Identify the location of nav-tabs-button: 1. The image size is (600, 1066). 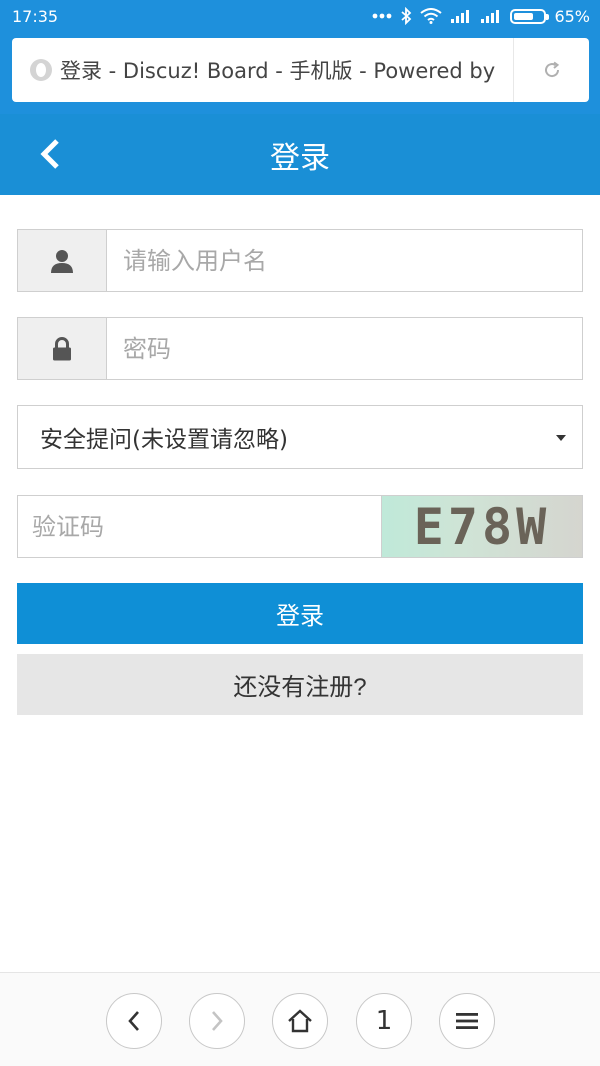
(384, 1021).